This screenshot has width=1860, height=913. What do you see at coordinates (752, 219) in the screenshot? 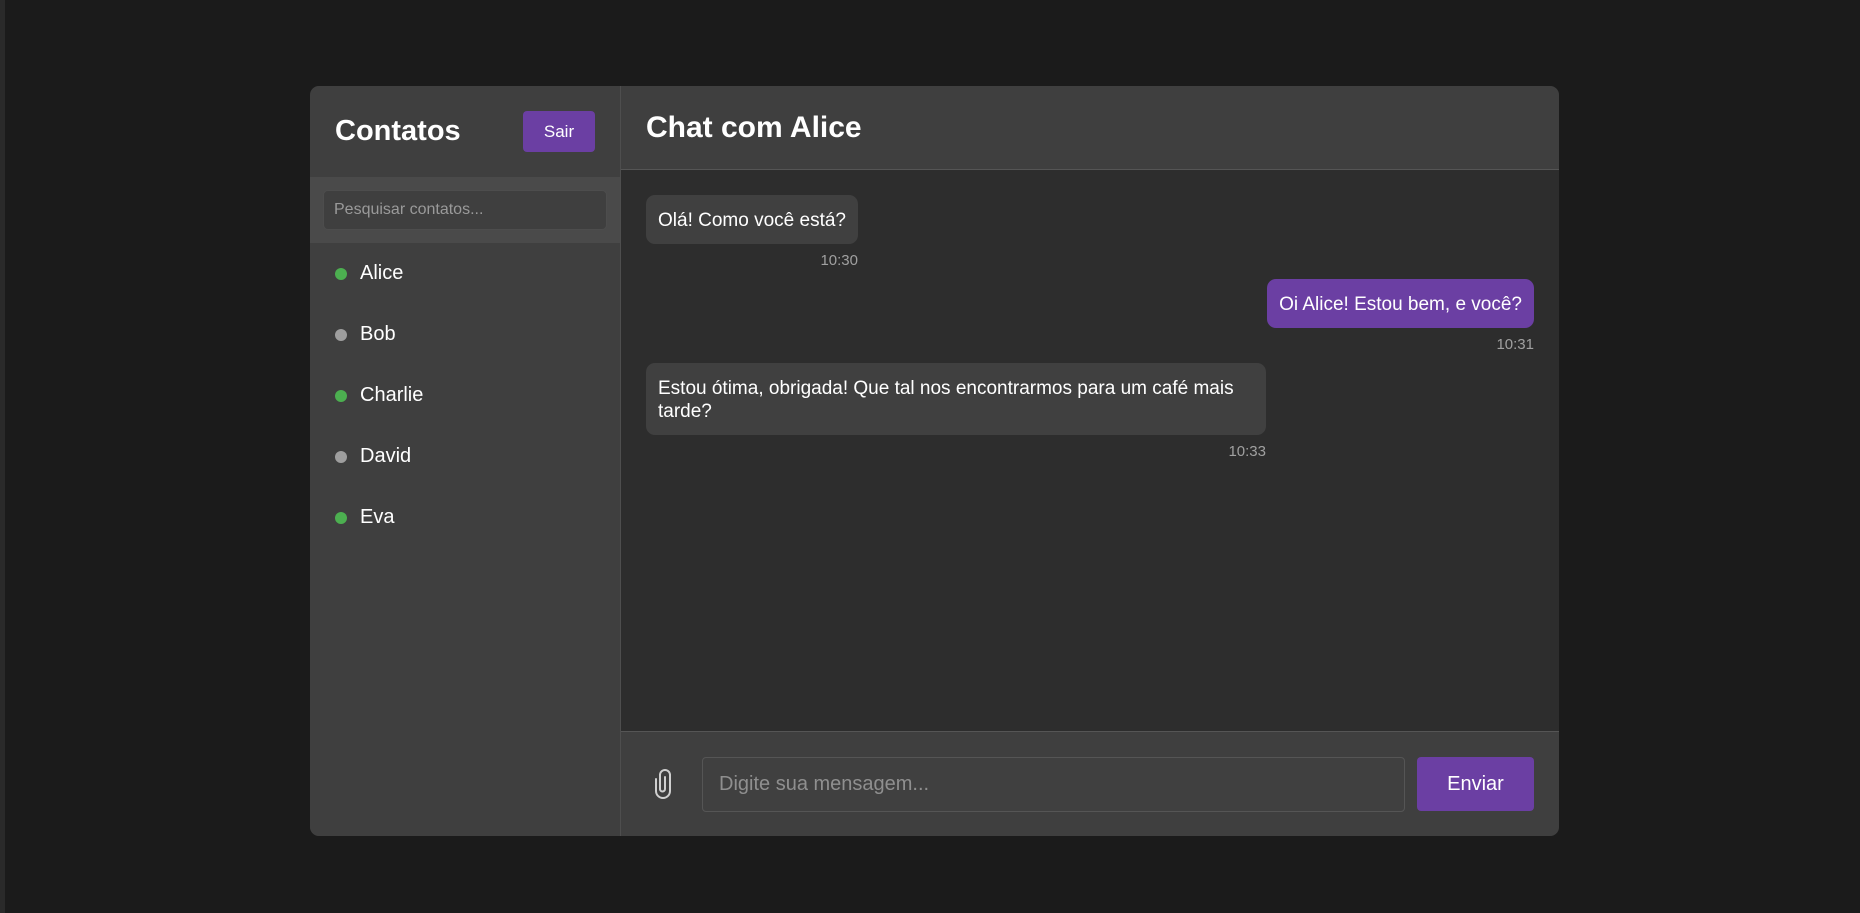
I see `message-bubble: Olá! Como você está?` at bounding box center [752, 219].